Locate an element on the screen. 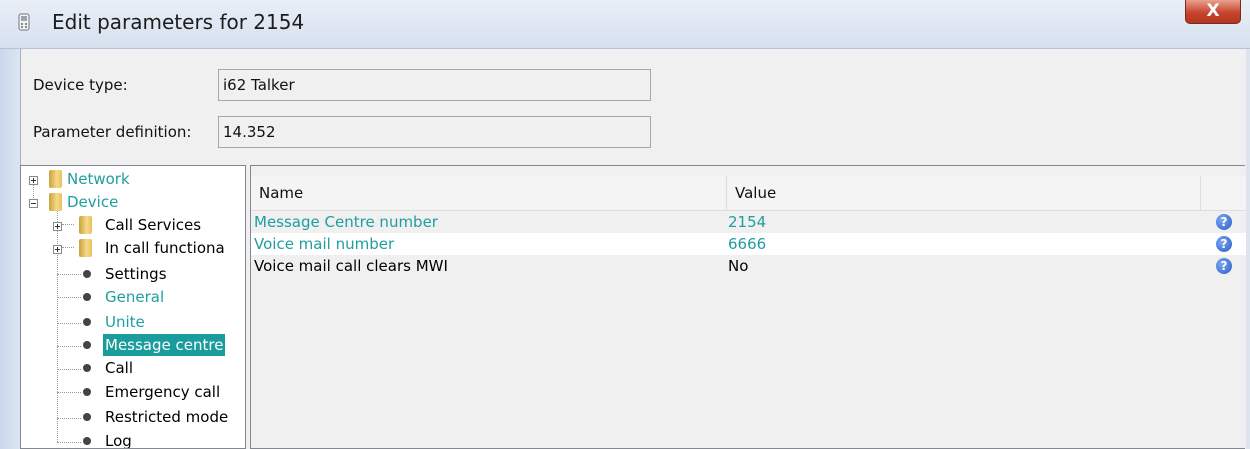 The image size is (1250, 449). tree-label: Unite is located at coordinates (125, 322).